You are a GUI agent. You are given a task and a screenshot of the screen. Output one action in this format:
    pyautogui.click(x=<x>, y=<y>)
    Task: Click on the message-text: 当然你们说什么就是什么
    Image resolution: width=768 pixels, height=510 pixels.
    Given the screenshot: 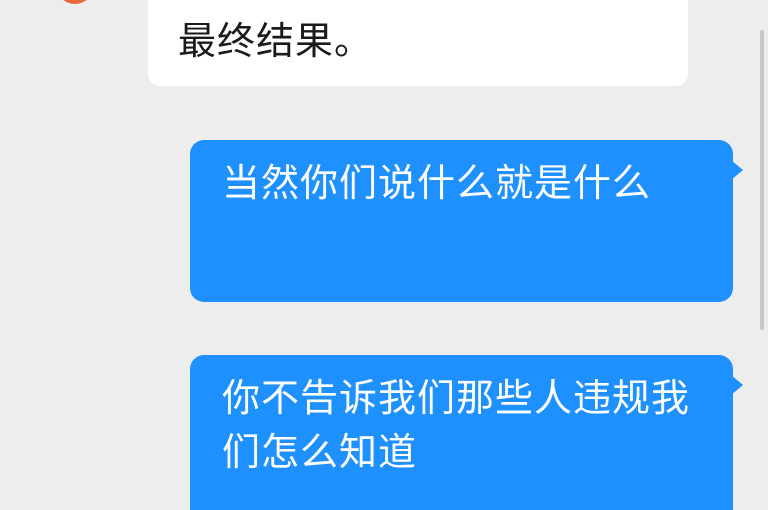 What is the action you would take?
    pyautogui.click(x=437, y=183)
    